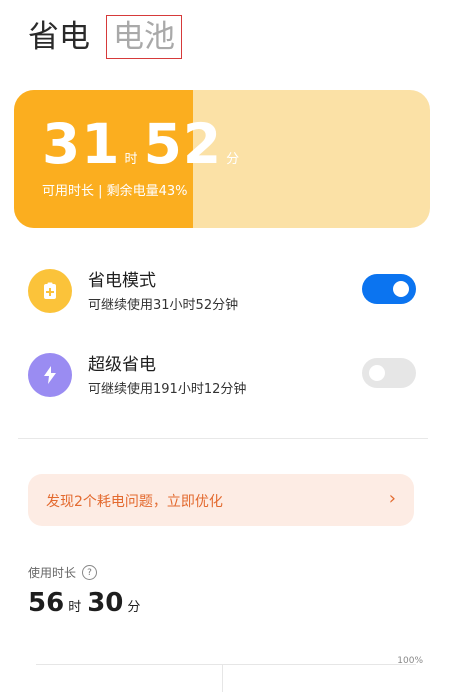  I want to click on lightning-icon, so click(50, 375).